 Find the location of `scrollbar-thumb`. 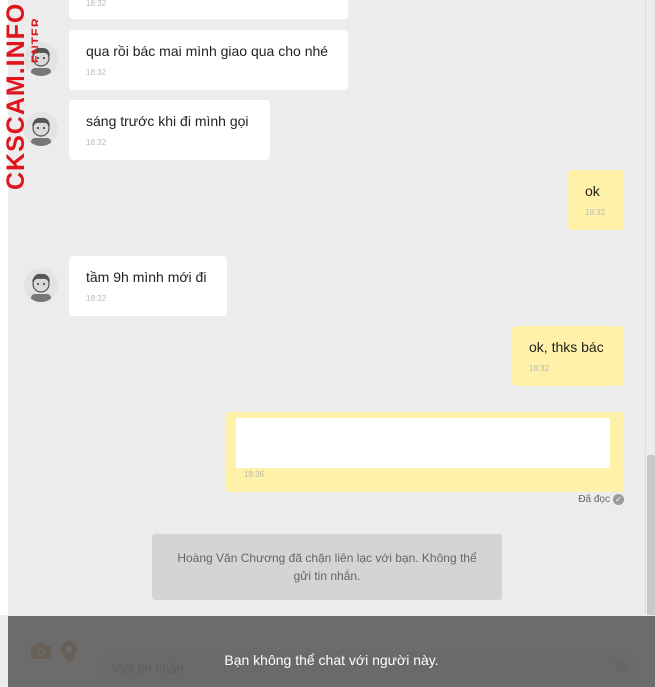

scrollbar-thumb is located at coordinates (651, 537).